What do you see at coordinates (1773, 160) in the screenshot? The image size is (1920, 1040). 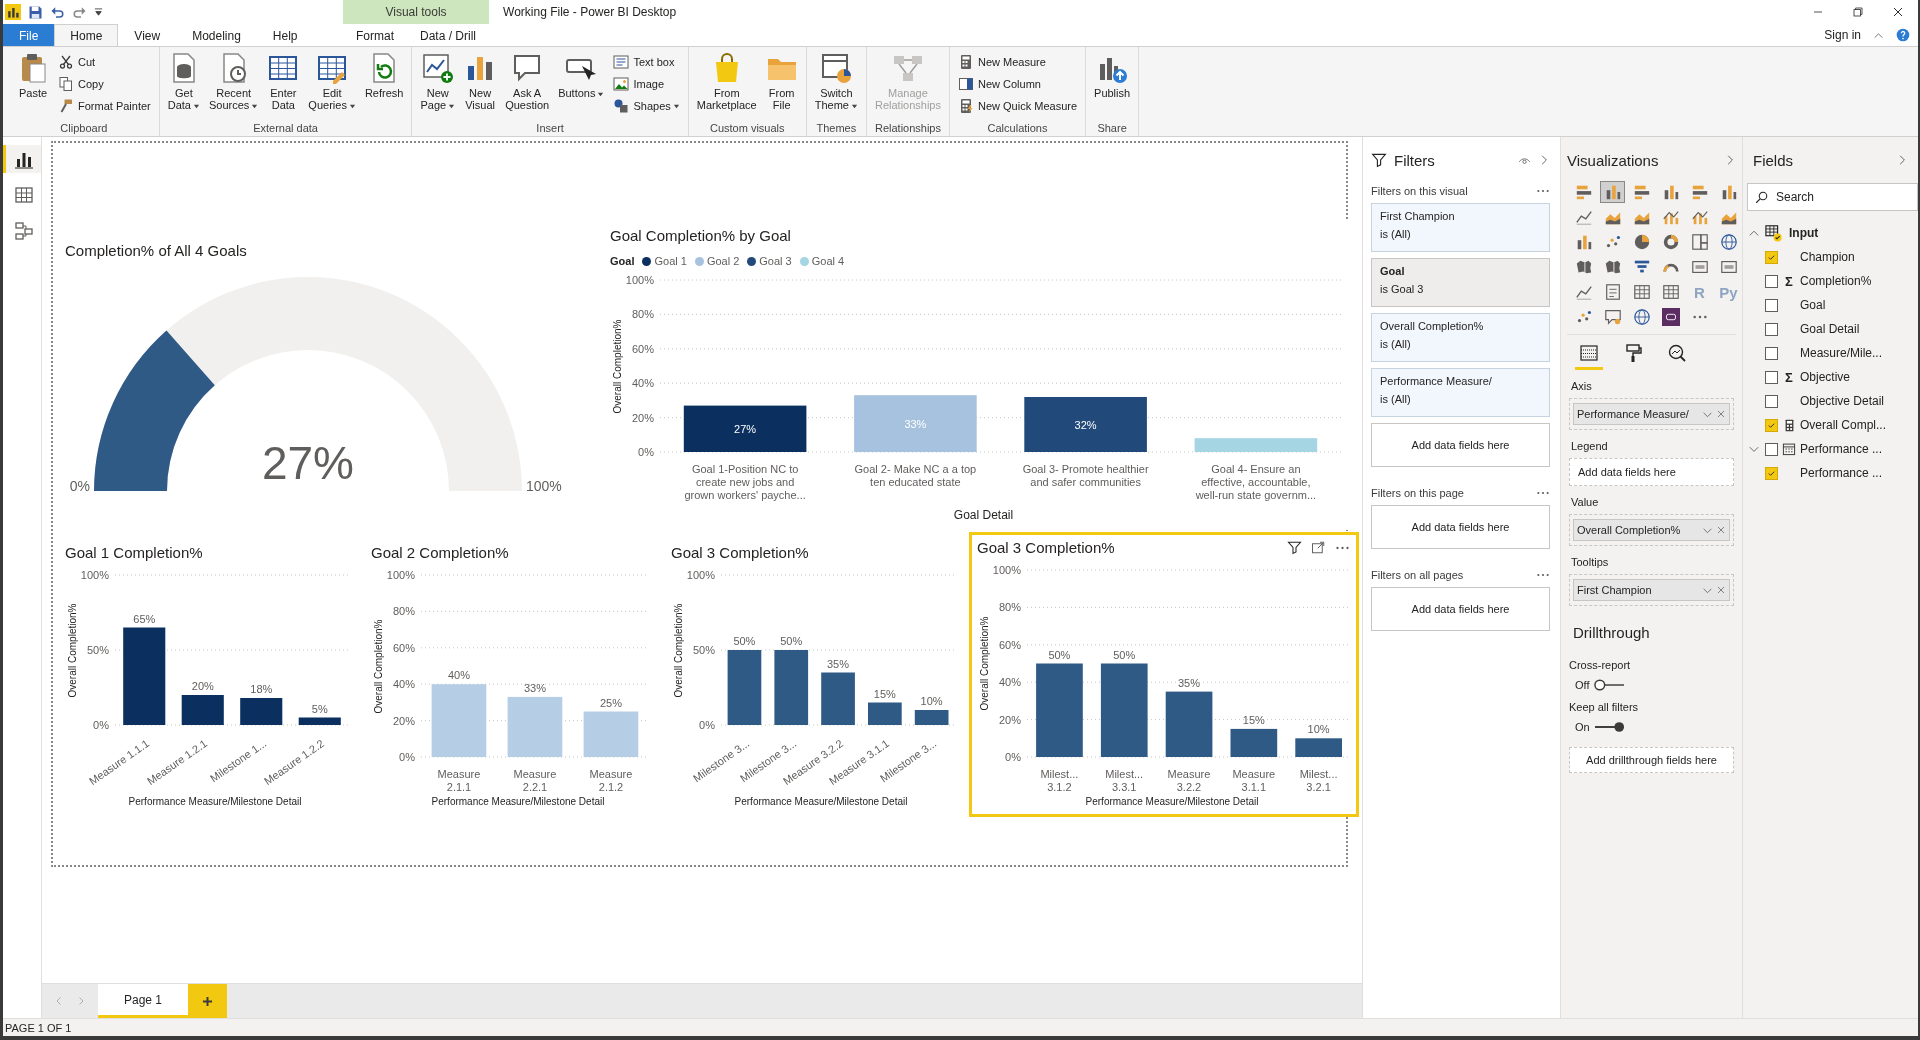 I see `pane-title: Fields` at bounding box center [1773, 160].